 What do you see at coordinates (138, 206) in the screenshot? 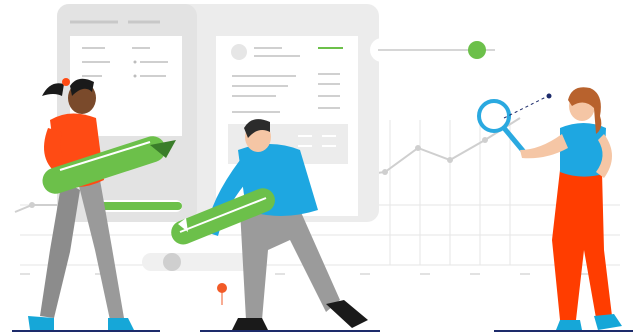
I see `progress-bar-left` at bounding box center [138, 206].